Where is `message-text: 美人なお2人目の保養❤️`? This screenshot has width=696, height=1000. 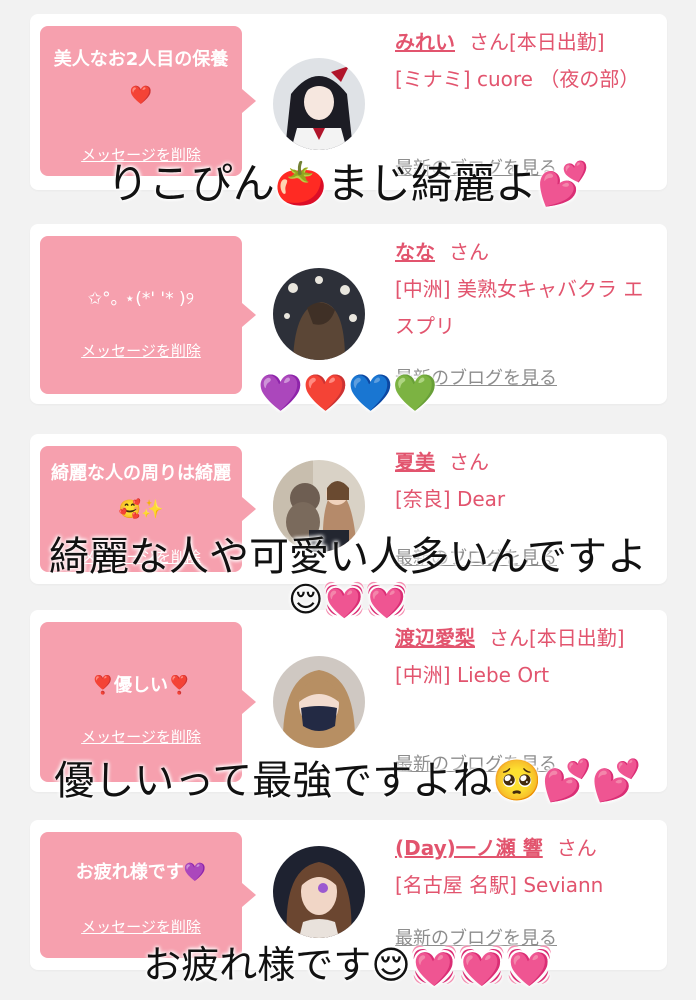
message-text: 美人なお2人目の保養❤️ is located at coordinates (141, 77).